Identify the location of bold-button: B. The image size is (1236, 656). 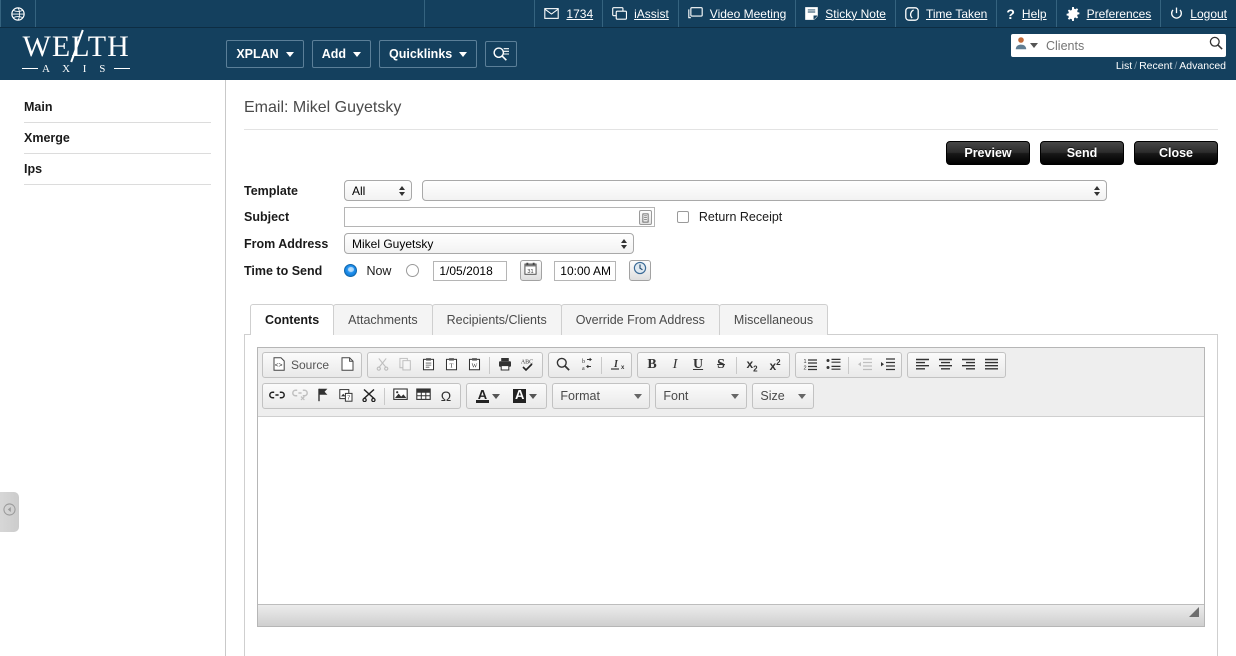
(652, 365).